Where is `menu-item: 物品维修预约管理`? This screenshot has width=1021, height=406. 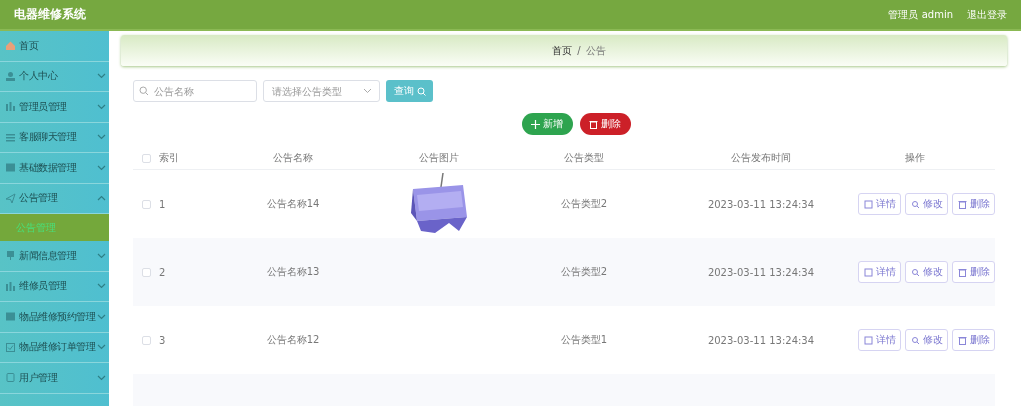
menu-item: 物品维修预约管理 is located at coordinates (54, 317).